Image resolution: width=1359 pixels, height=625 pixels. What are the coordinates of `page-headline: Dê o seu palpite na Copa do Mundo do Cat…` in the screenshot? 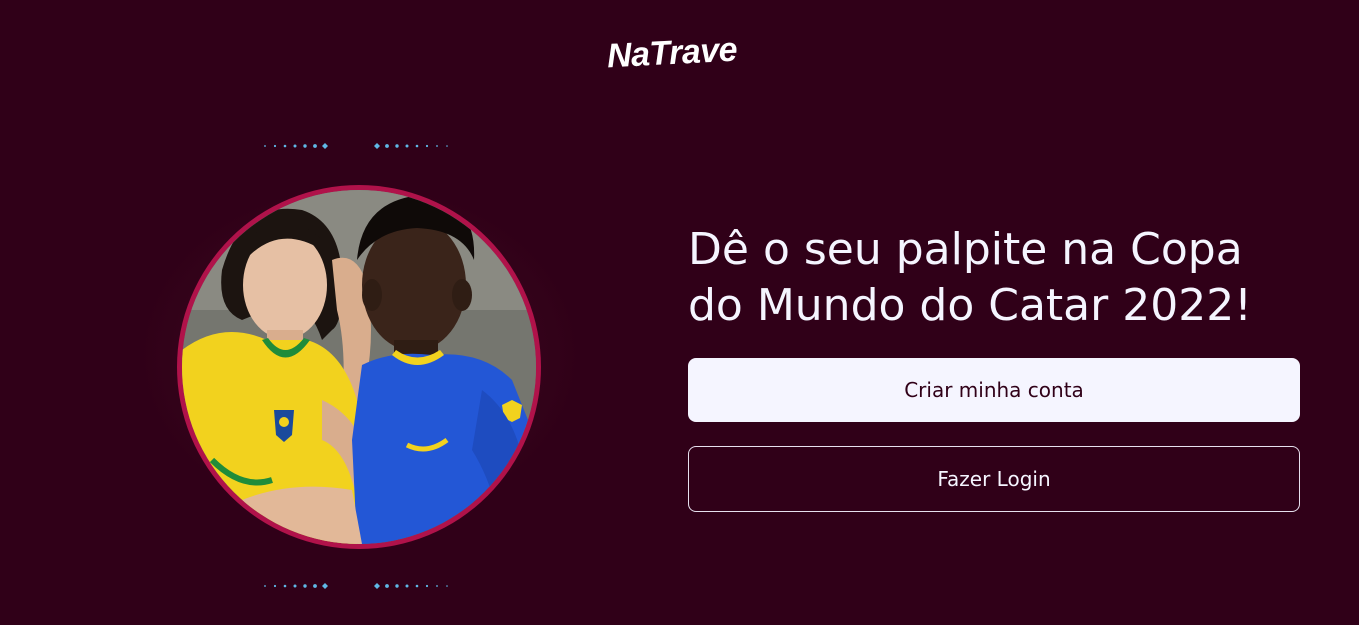 It's located at (970, 277).